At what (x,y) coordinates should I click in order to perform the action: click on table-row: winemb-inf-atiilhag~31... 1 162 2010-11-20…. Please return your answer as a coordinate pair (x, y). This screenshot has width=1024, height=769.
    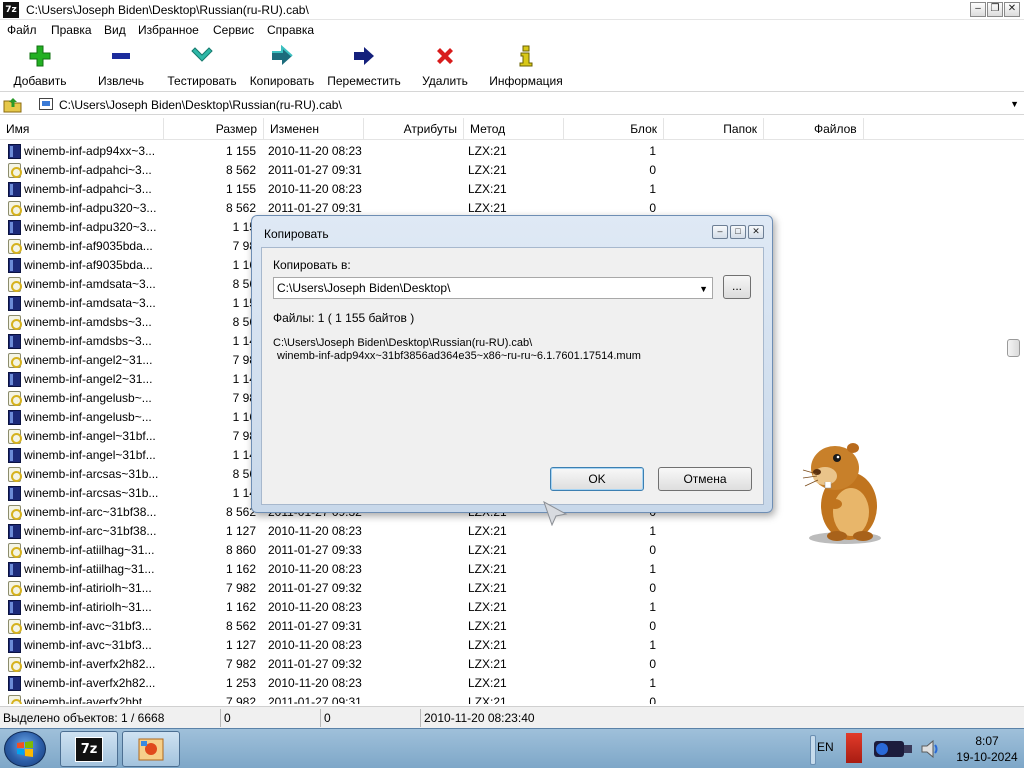
    Looking at the image, I should click on (502, 569).